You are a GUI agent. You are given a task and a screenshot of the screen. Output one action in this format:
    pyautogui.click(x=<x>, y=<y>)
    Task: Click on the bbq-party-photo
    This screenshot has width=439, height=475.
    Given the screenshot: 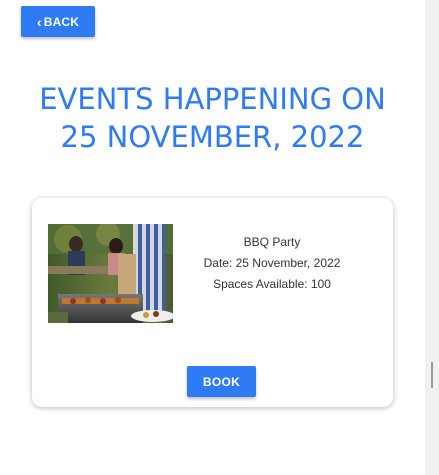 What is the action you would take?
    pyautogui.click(x=110, y=273)
    